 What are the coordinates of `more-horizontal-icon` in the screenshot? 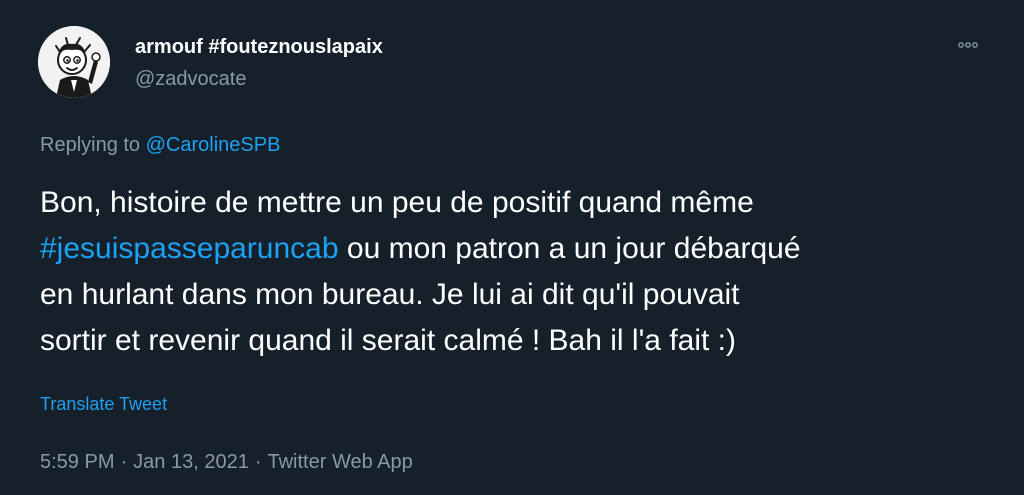 It's located at (968, 45).